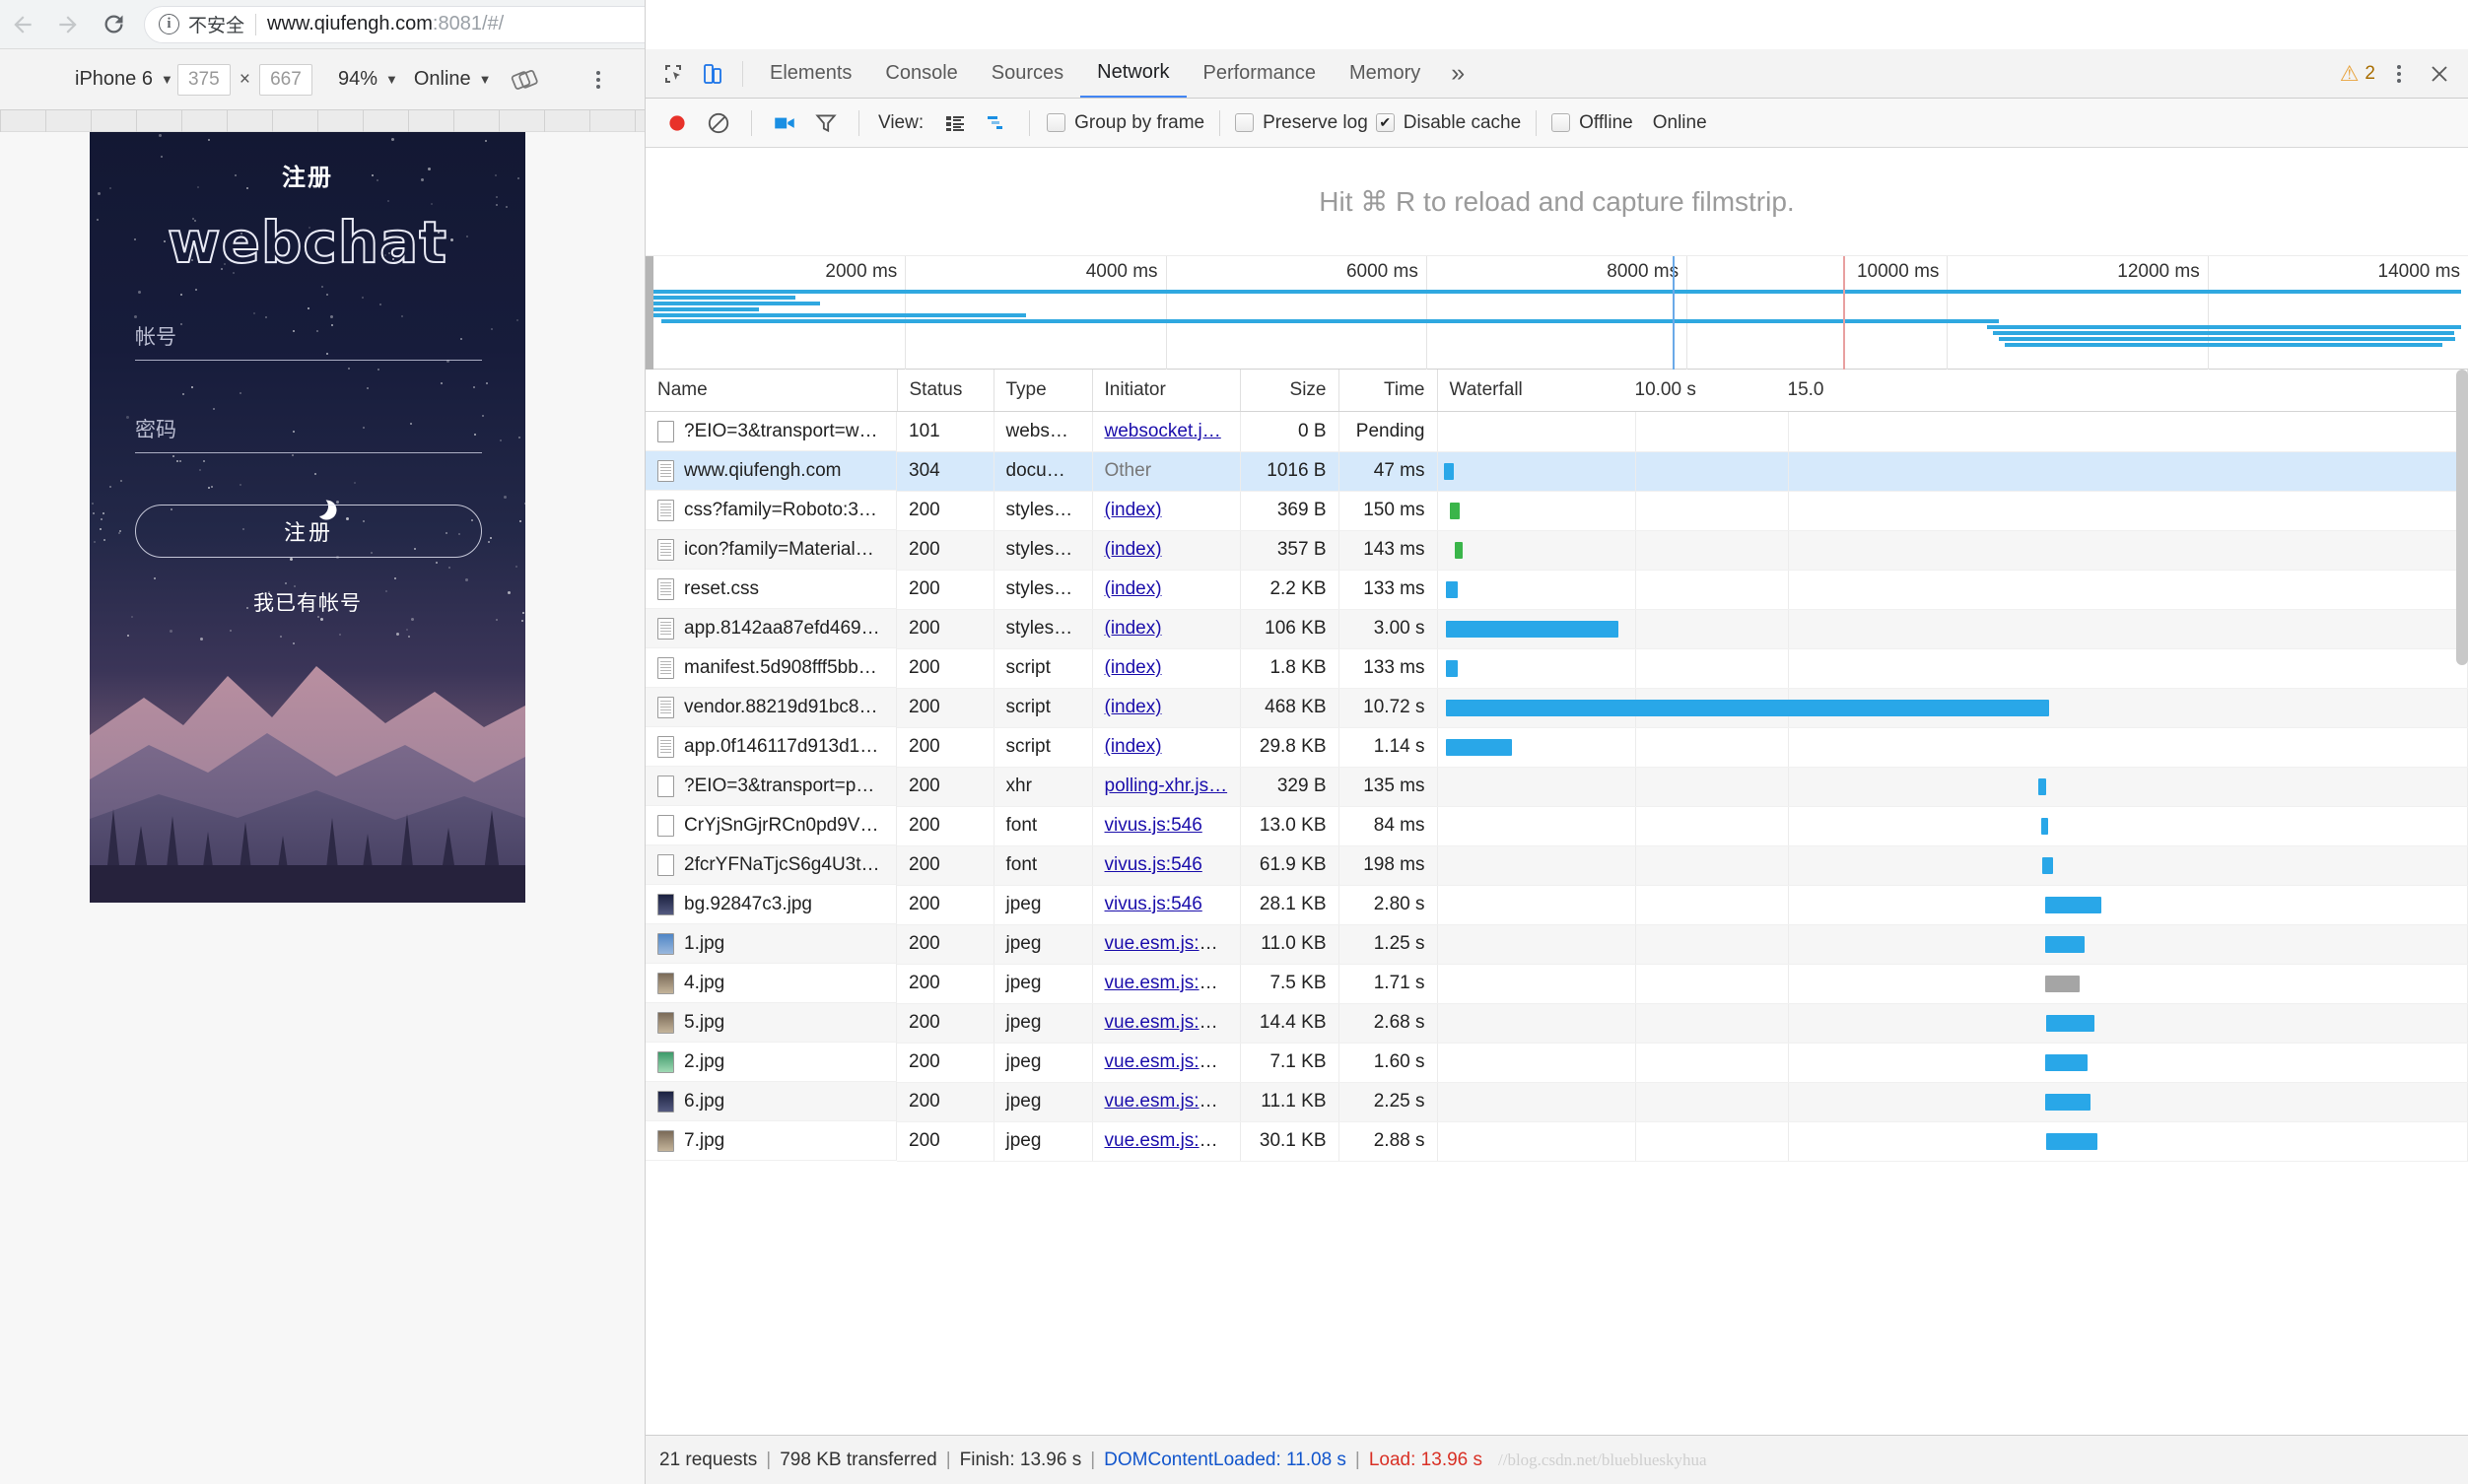  What do you see at coordinates (22, 24) in the screenshot?
I see `back-arrow-icon` at bounding box center [22, 24].